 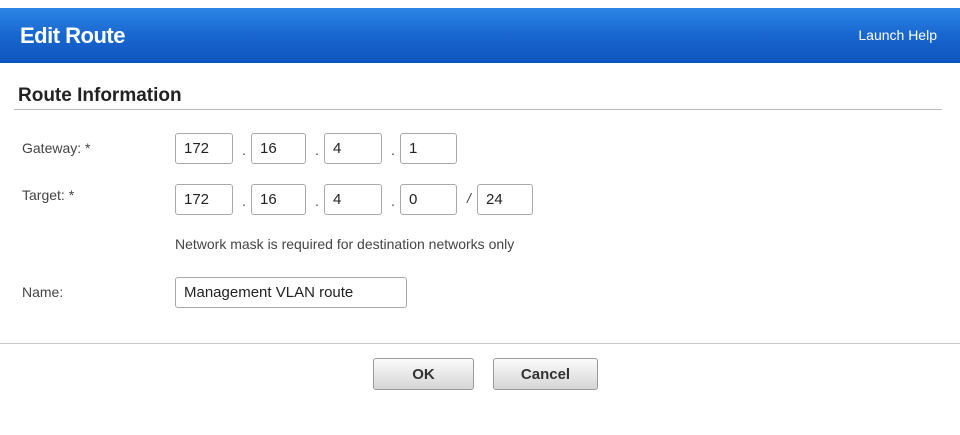 What do you see at coordinates (100, 95) in the screenshot?
I see `section-title: Route Information` at bounding box center [100, 95].